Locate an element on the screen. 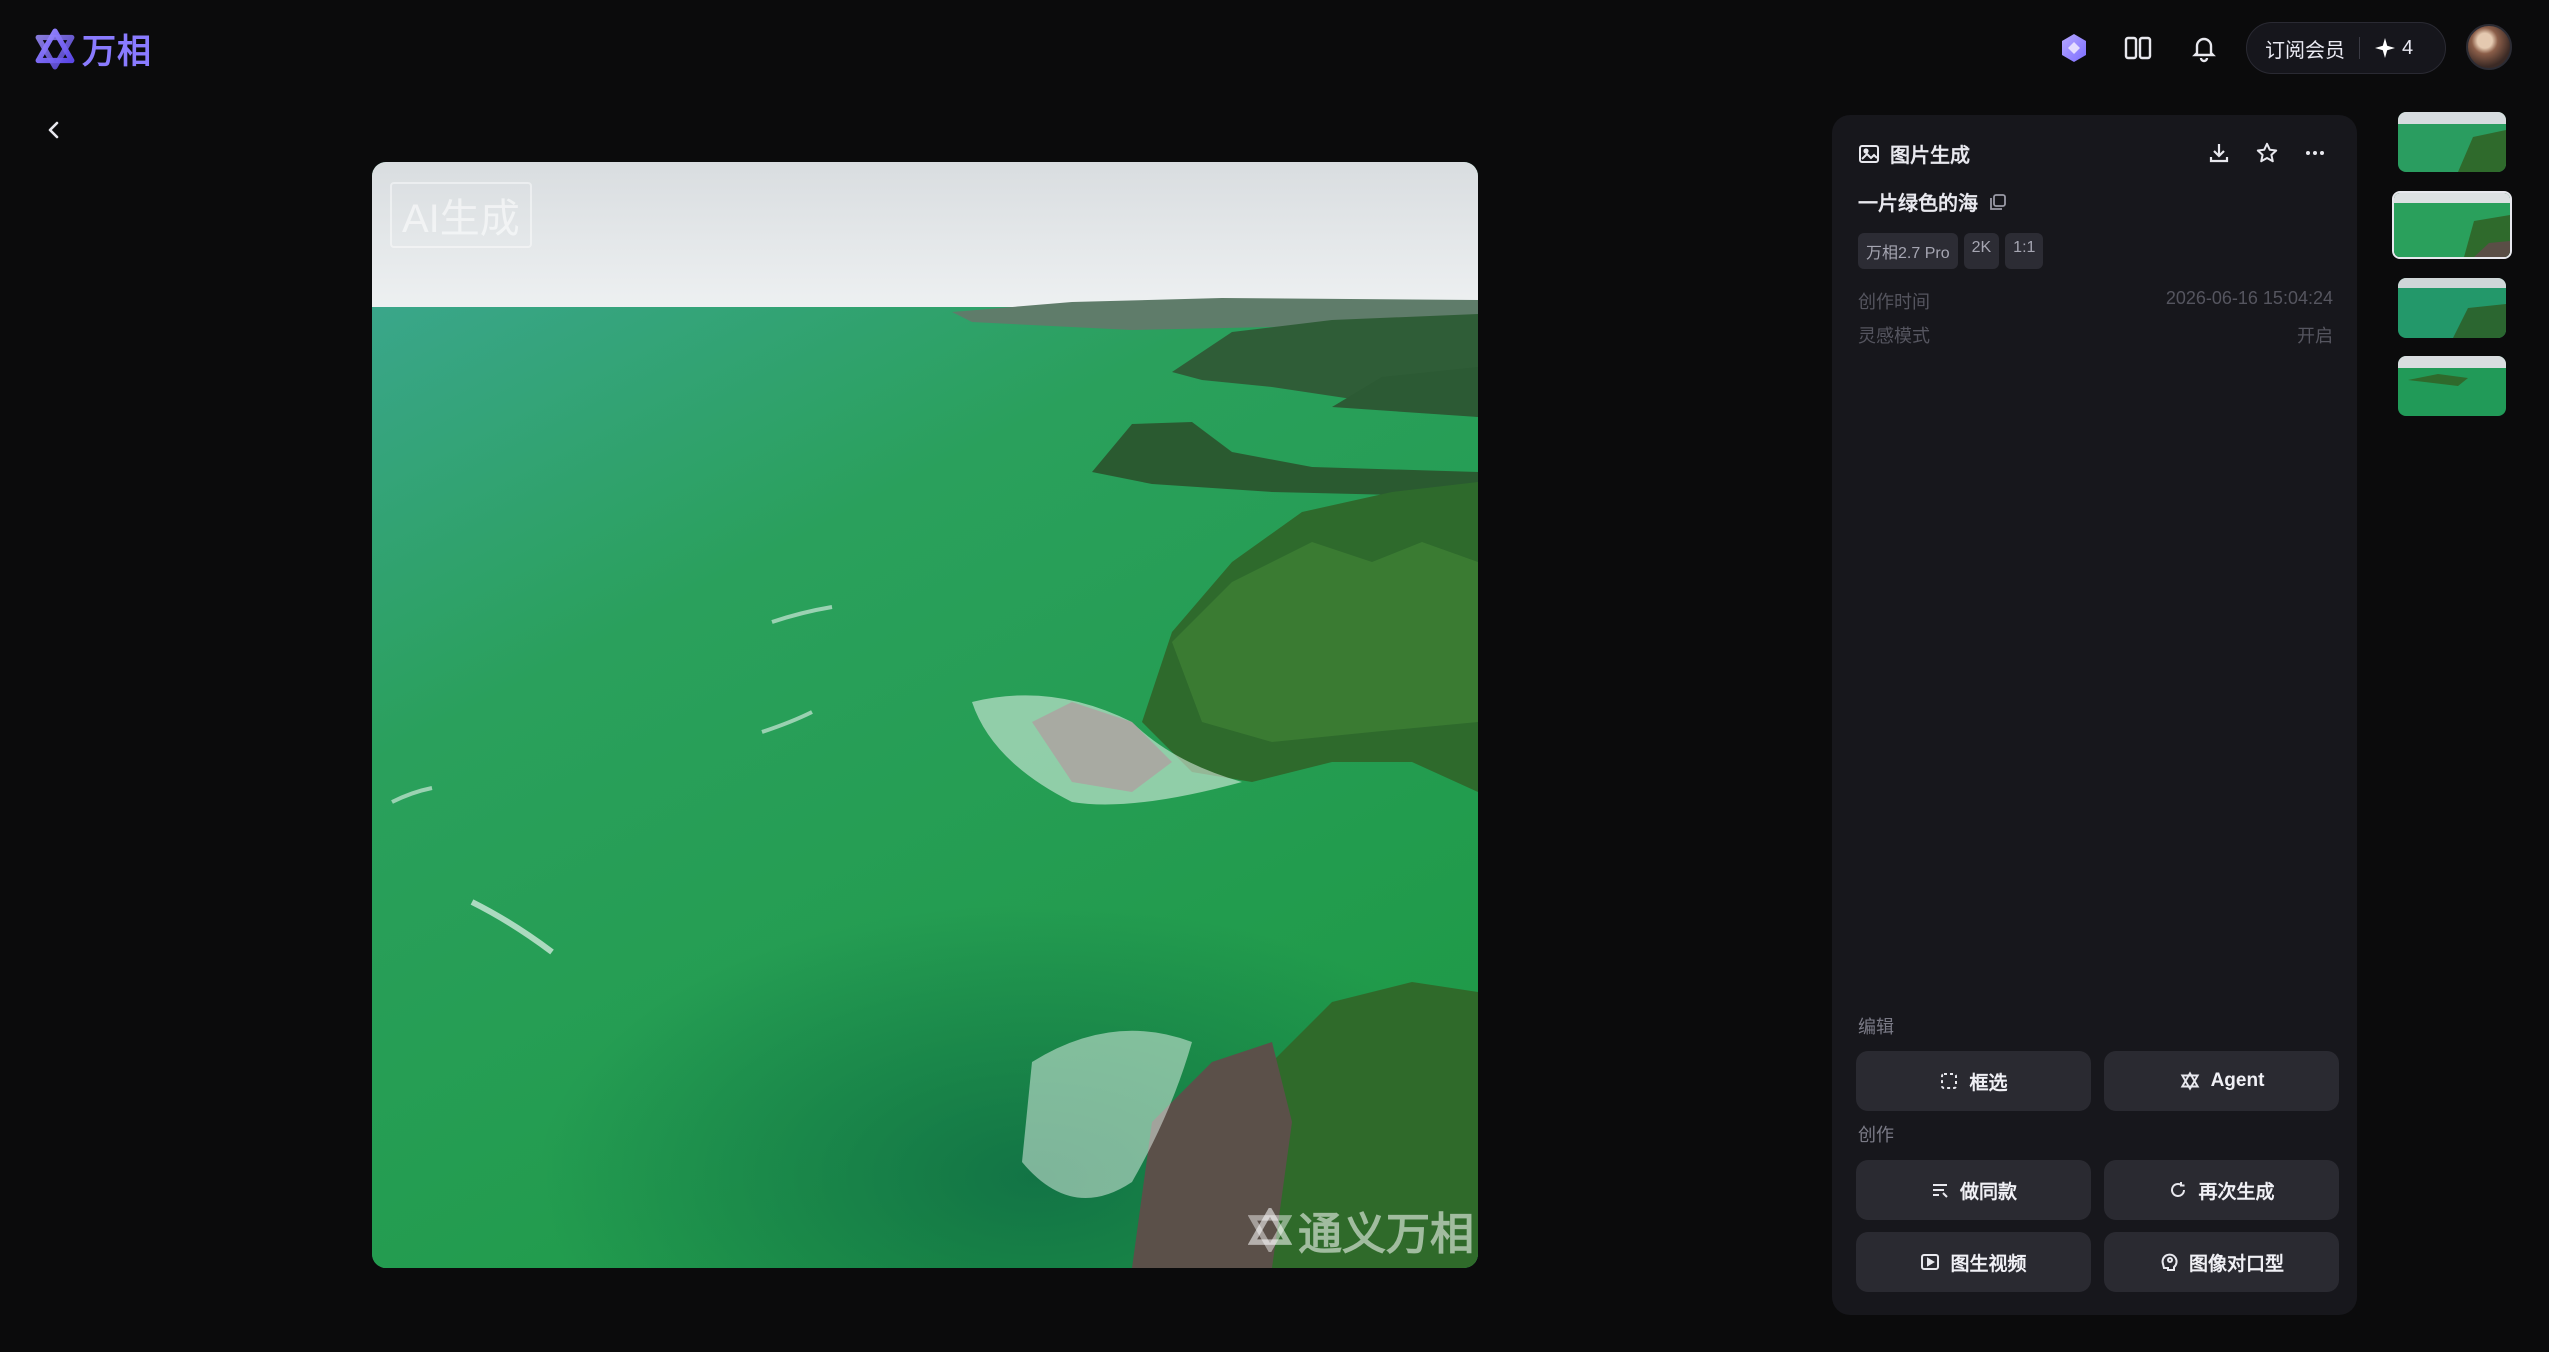 This screenshot has height=1352, width=2549. tag-list: 万相2.7 Pro 2K 1:1 is located at coordinates (1951, 251).